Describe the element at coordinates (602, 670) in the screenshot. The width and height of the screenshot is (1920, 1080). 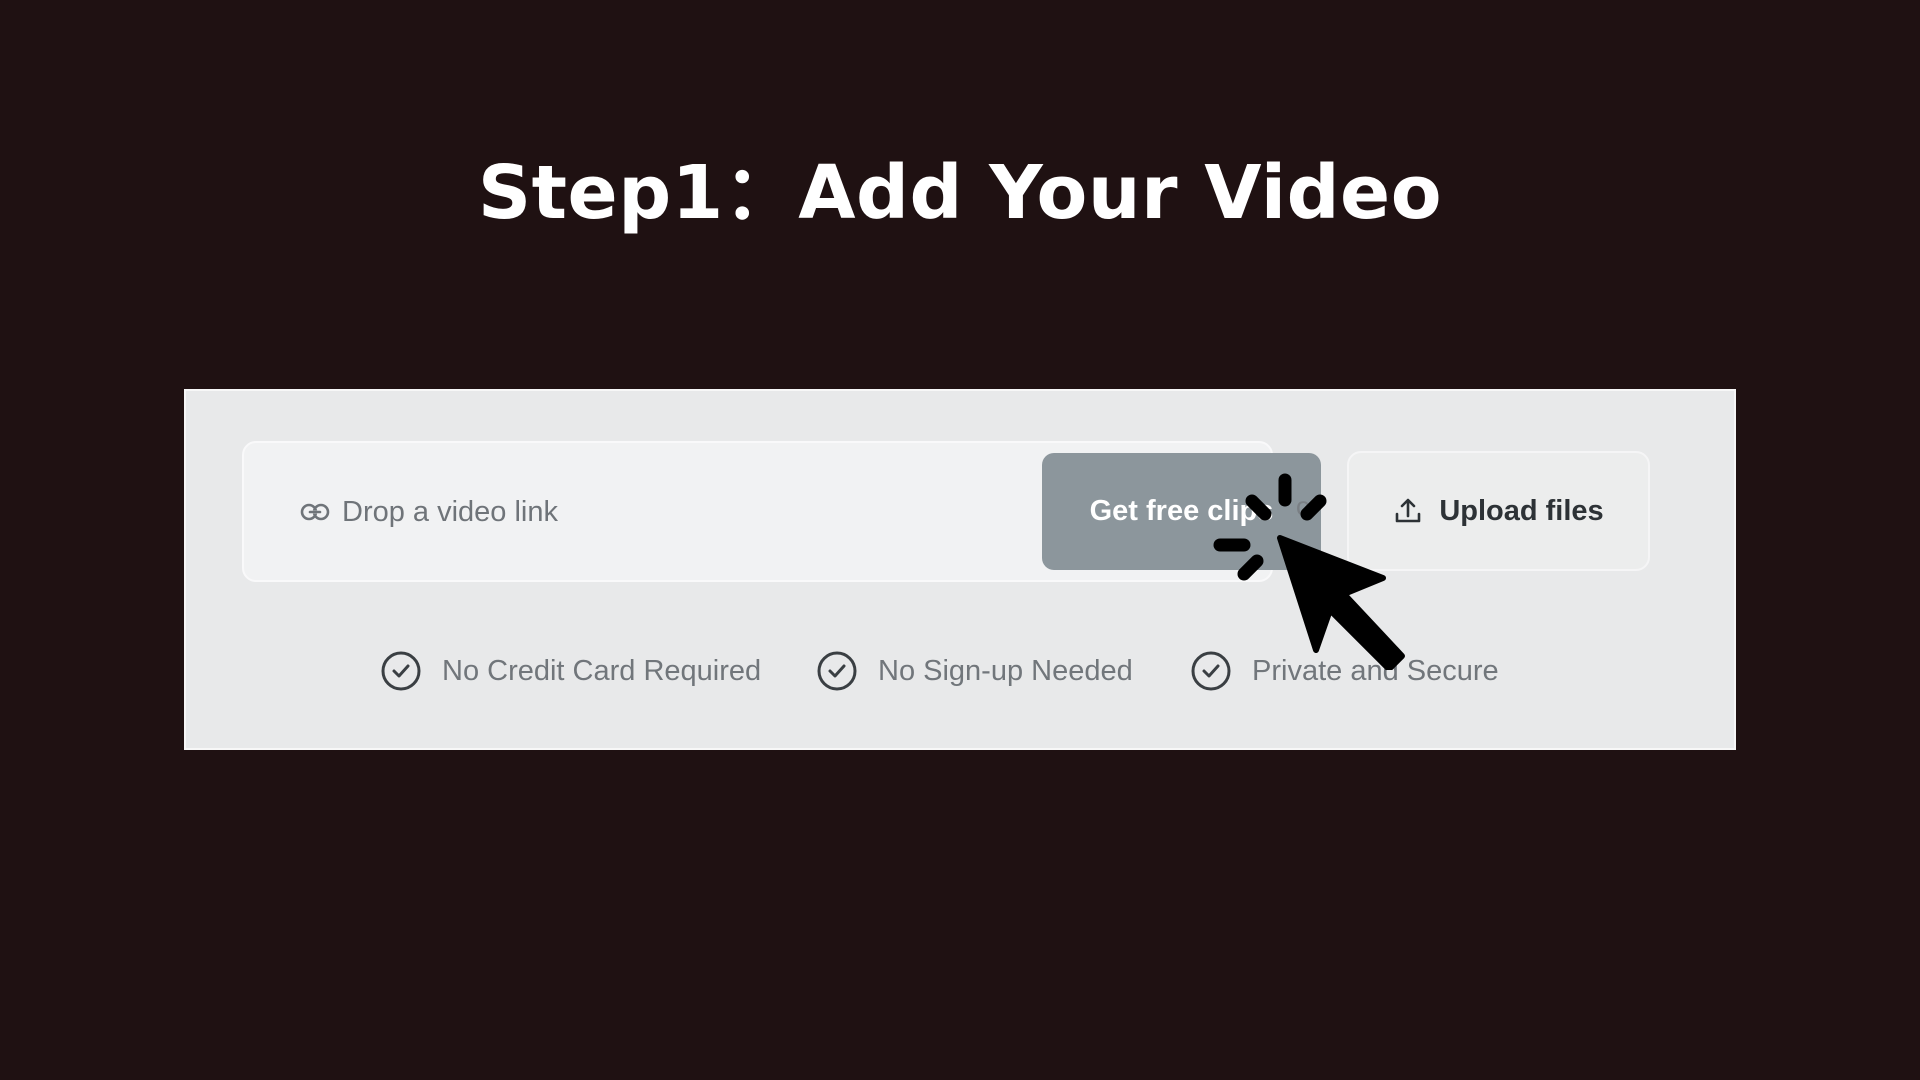
I see `feature-label: No Credit Card Required` at that location.